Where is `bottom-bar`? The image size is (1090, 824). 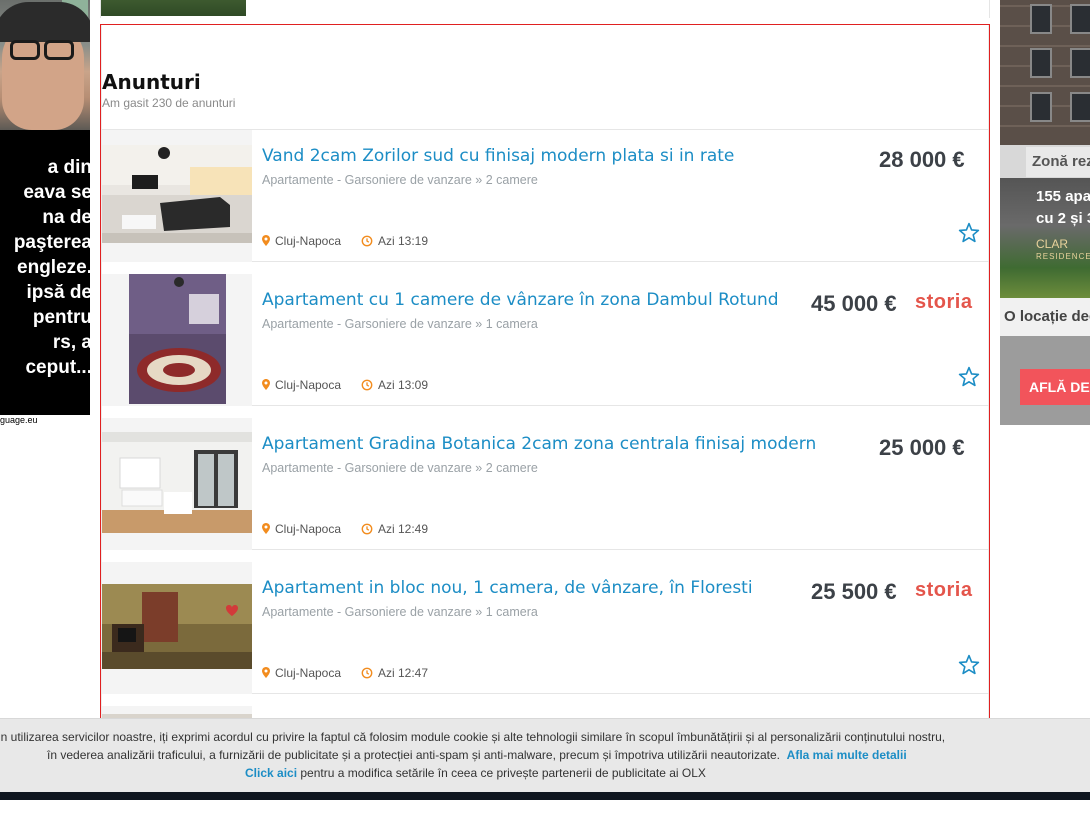
bottom-bar is located at coordinates (545, 796).